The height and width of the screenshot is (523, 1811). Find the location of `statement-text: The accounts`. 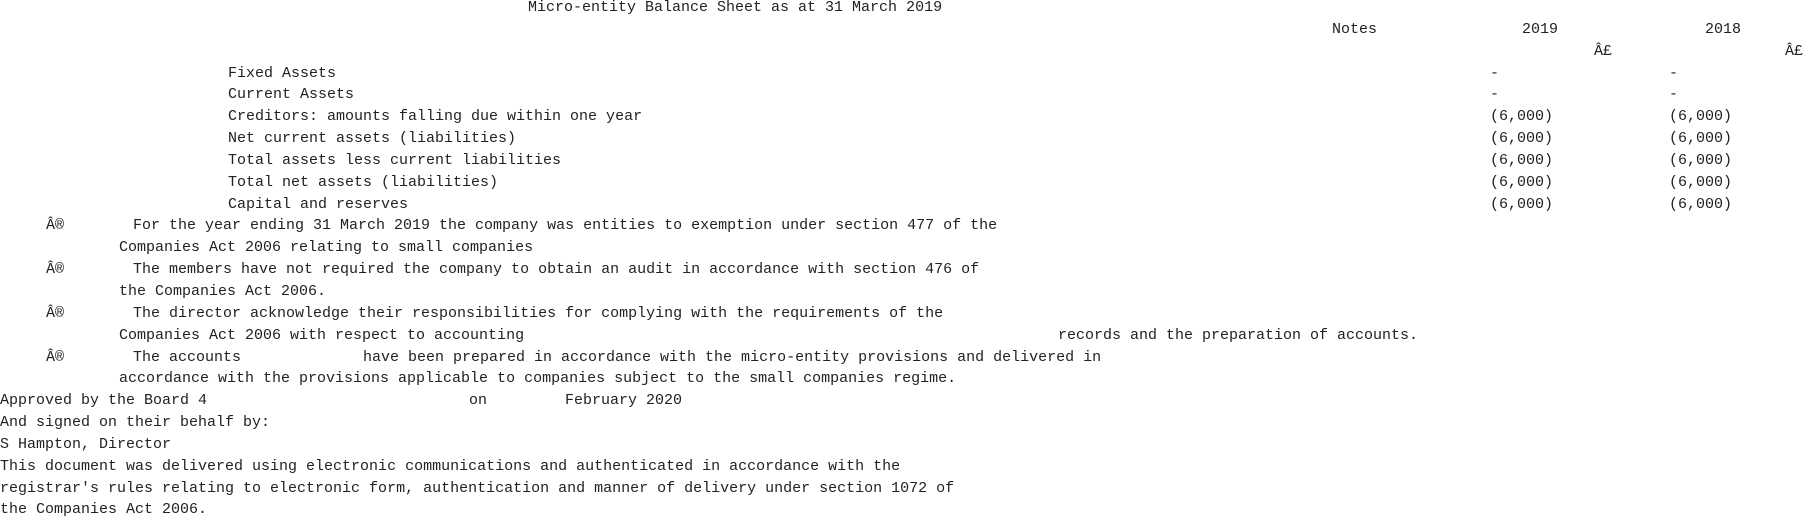

statement-text: The accounts is located at coordinates (187, 357).